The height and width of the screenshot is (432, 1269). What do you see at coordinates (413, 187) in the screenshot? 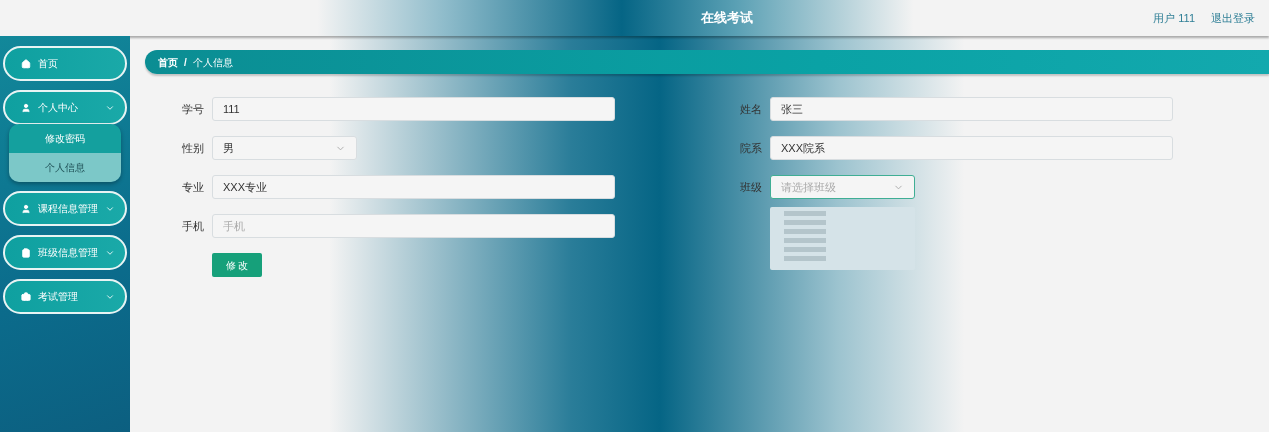
I see `input-field: XXX专业` at bounding box center [413, 187].